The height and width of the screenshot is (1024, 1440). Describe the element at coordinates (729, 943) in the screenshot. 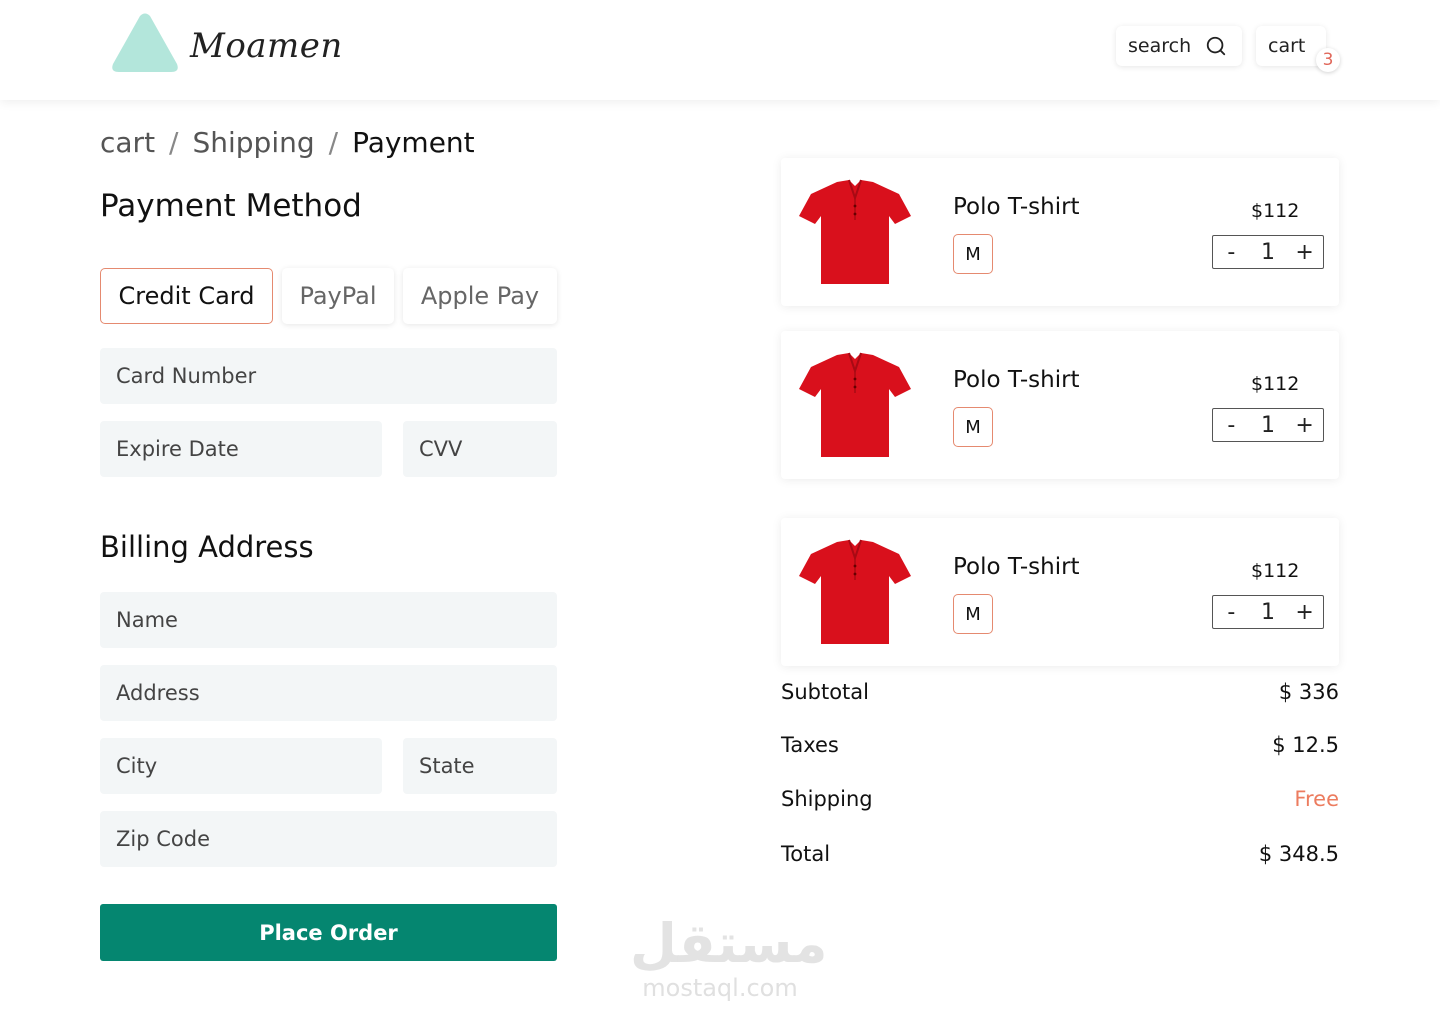

I see `watermark-logo: مستقل` at that location.